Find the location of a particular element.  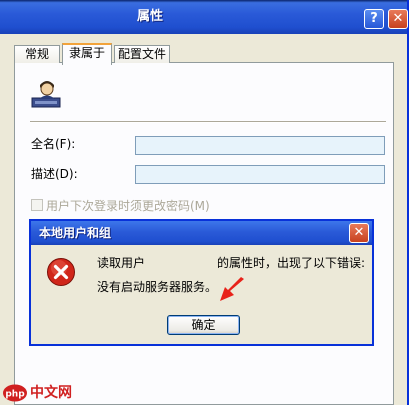

dialog-titlebar: 本地用户和组 ✕ is located at coordinates (201, 233).